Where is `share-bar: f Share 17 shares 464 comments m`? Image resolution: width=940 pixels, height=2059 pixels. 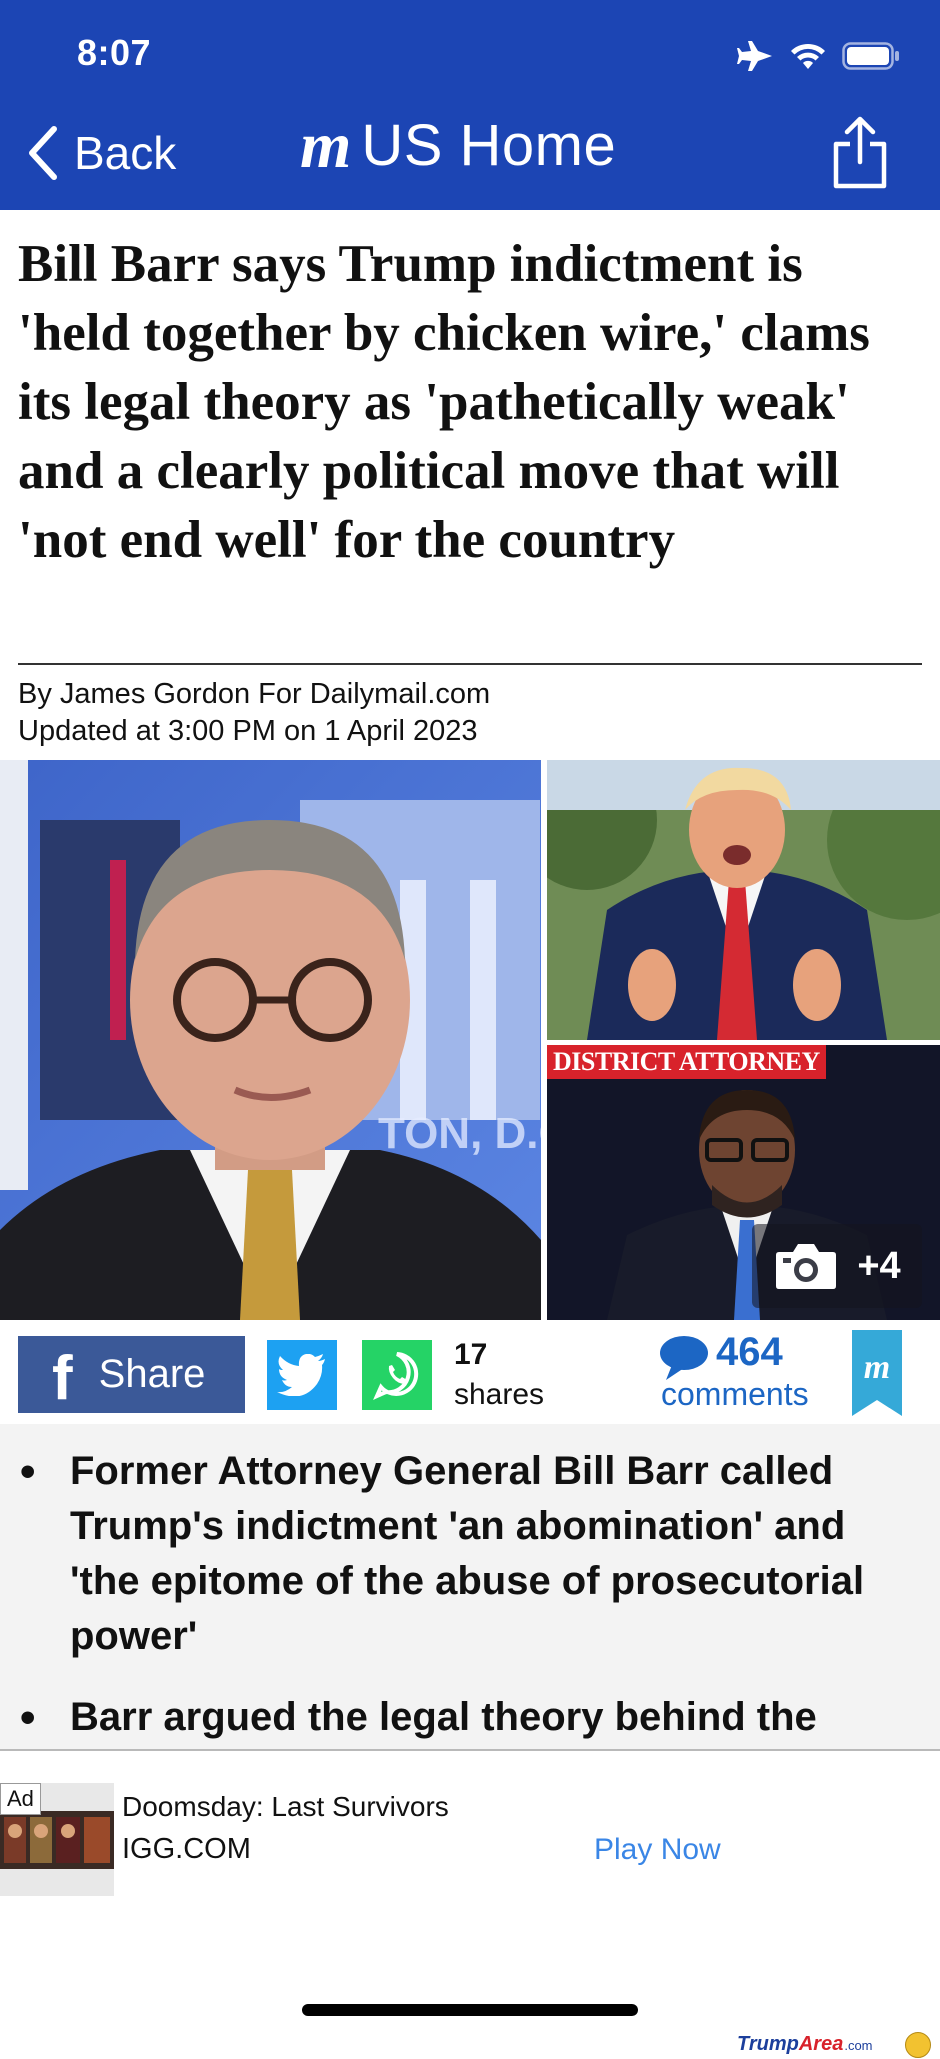
share-bar: f Share 17 shares 464 comments m is located at coordinates (470, 1375).